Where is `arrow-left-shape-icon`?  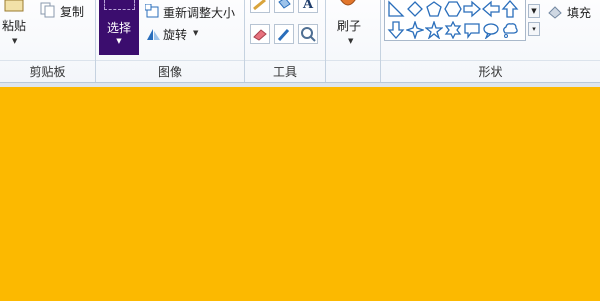 arrow-left-shape-icon is located at coordinates (491, 9).